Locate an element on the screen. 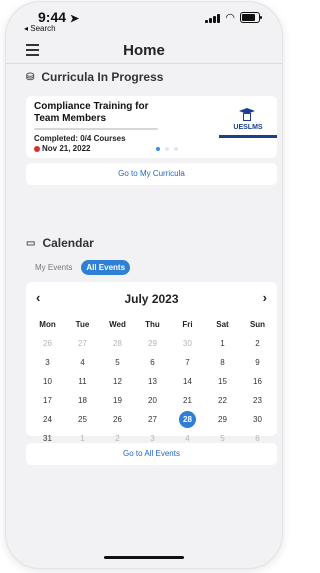 This screenshot has height=573, width=320. calendar-day: 24 is located at coordinates (47, 419).